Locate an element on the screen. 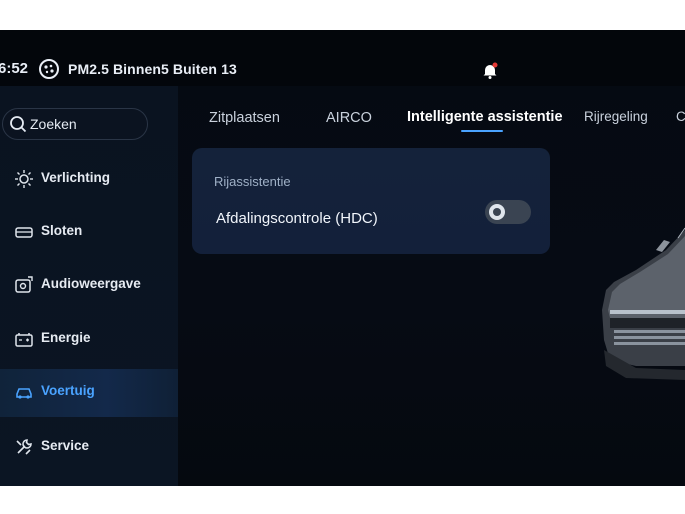  sidebar-item-label: Audioweergave is located at coordinates (91, 283).